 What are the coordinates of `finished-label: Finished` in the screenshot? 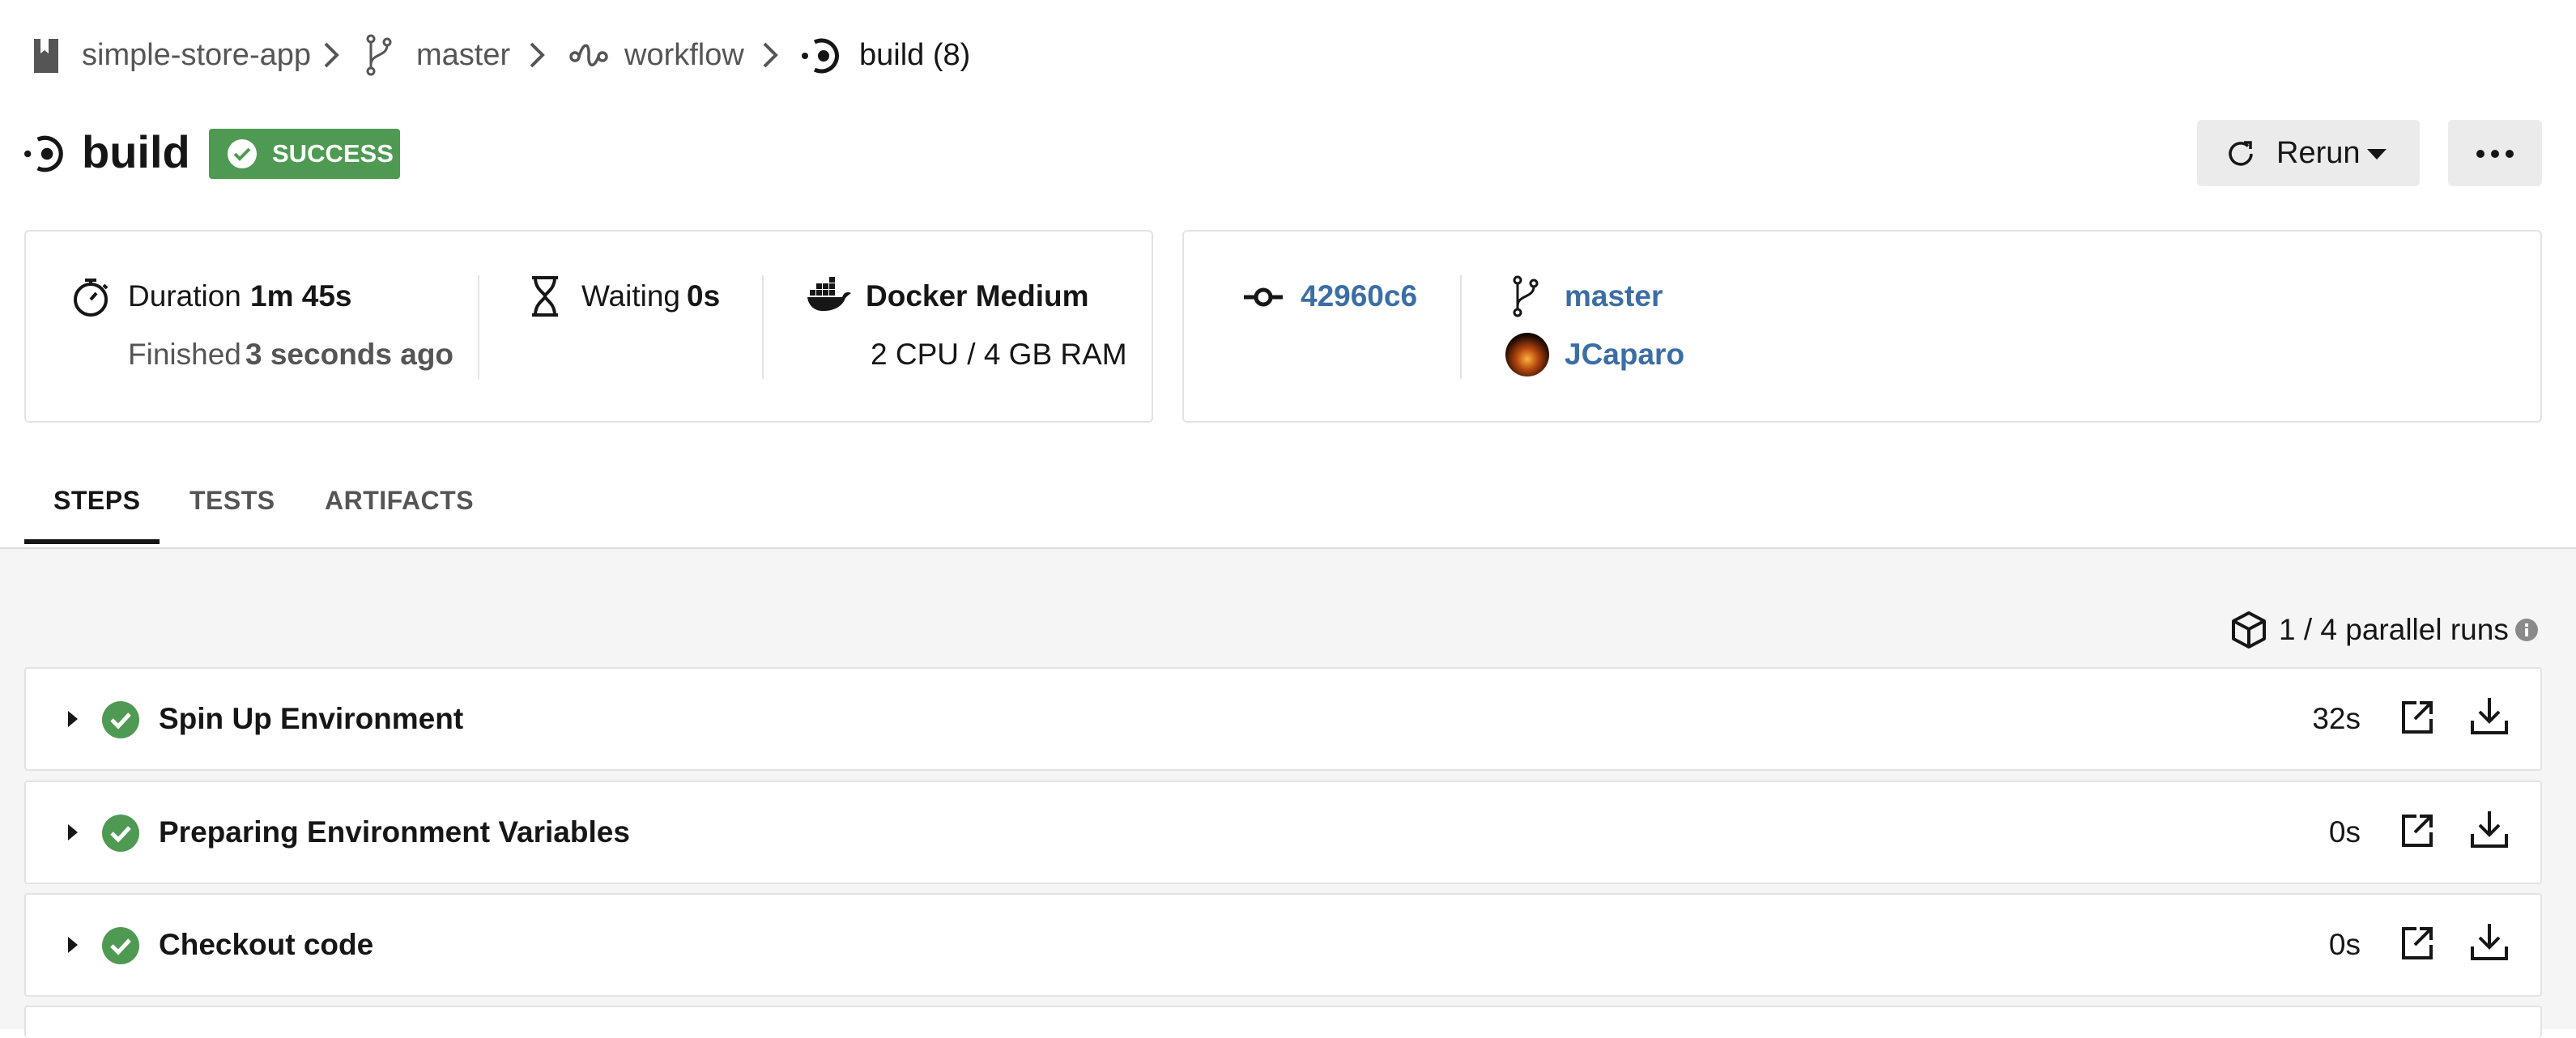 It's located at (184, 354).